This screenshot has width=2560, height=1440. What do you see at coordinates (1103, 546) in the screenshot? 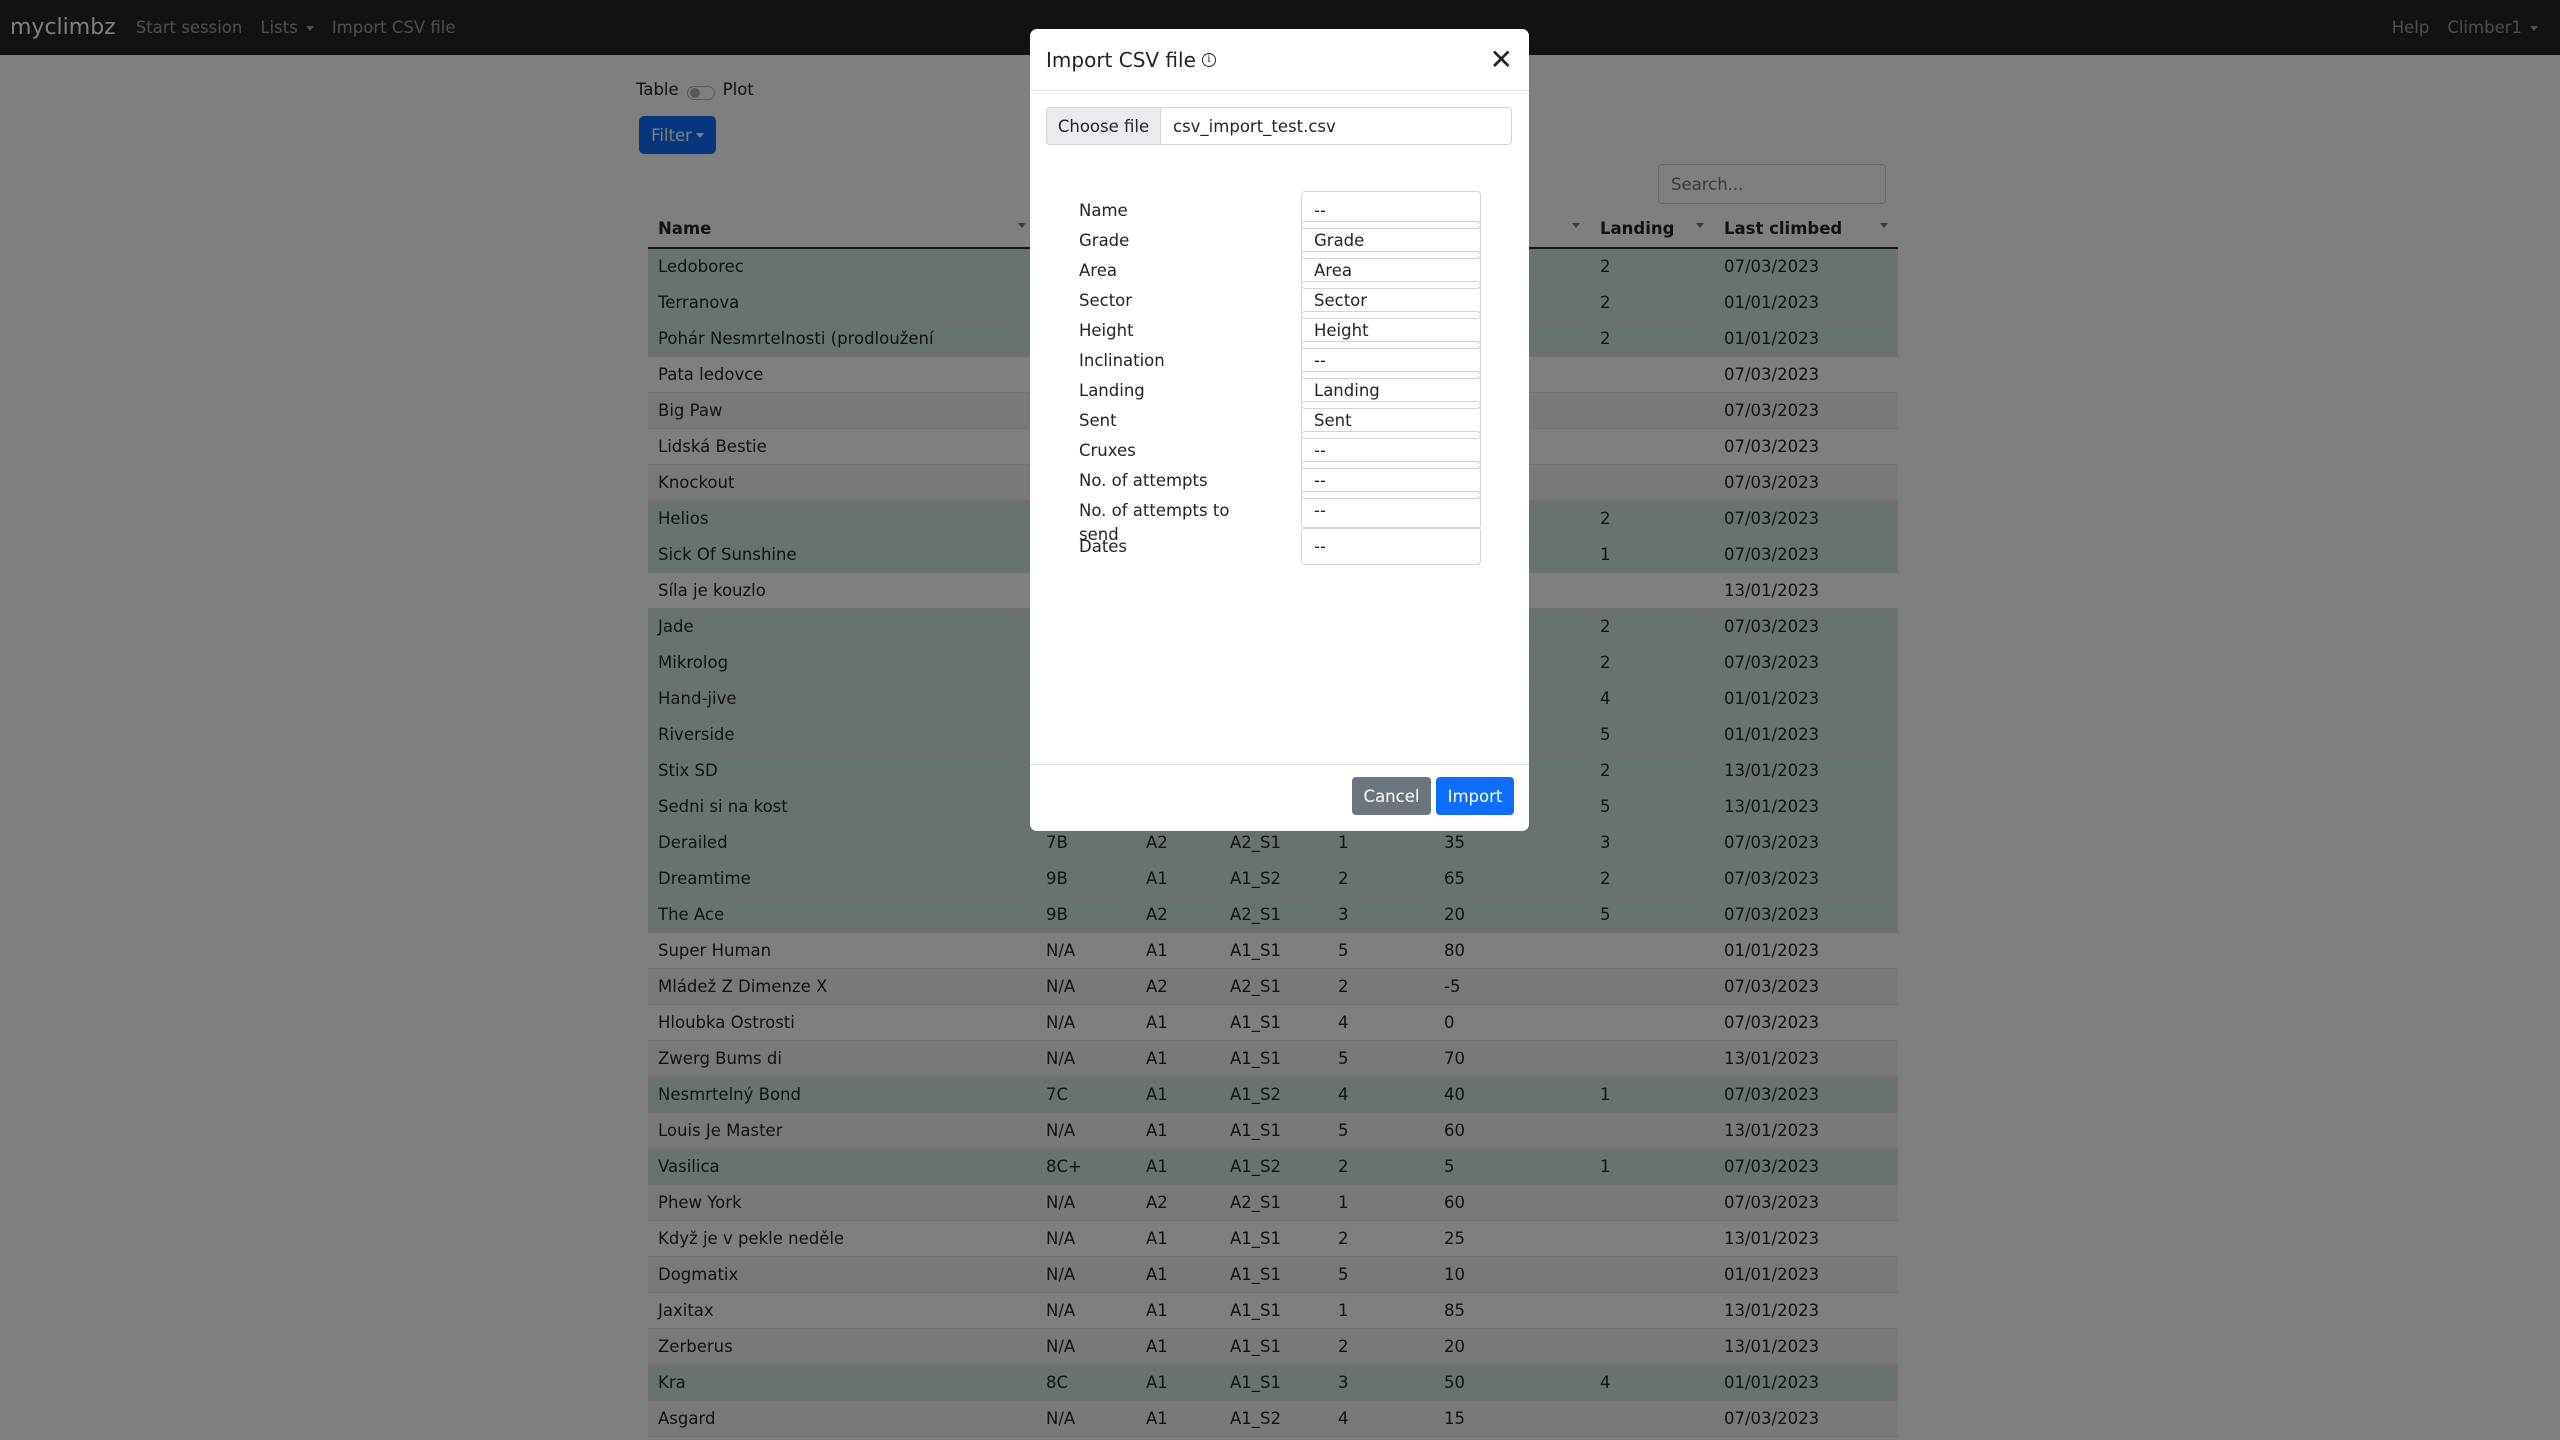
I see `field-label: Dates` at bounding box center [1103, 546].